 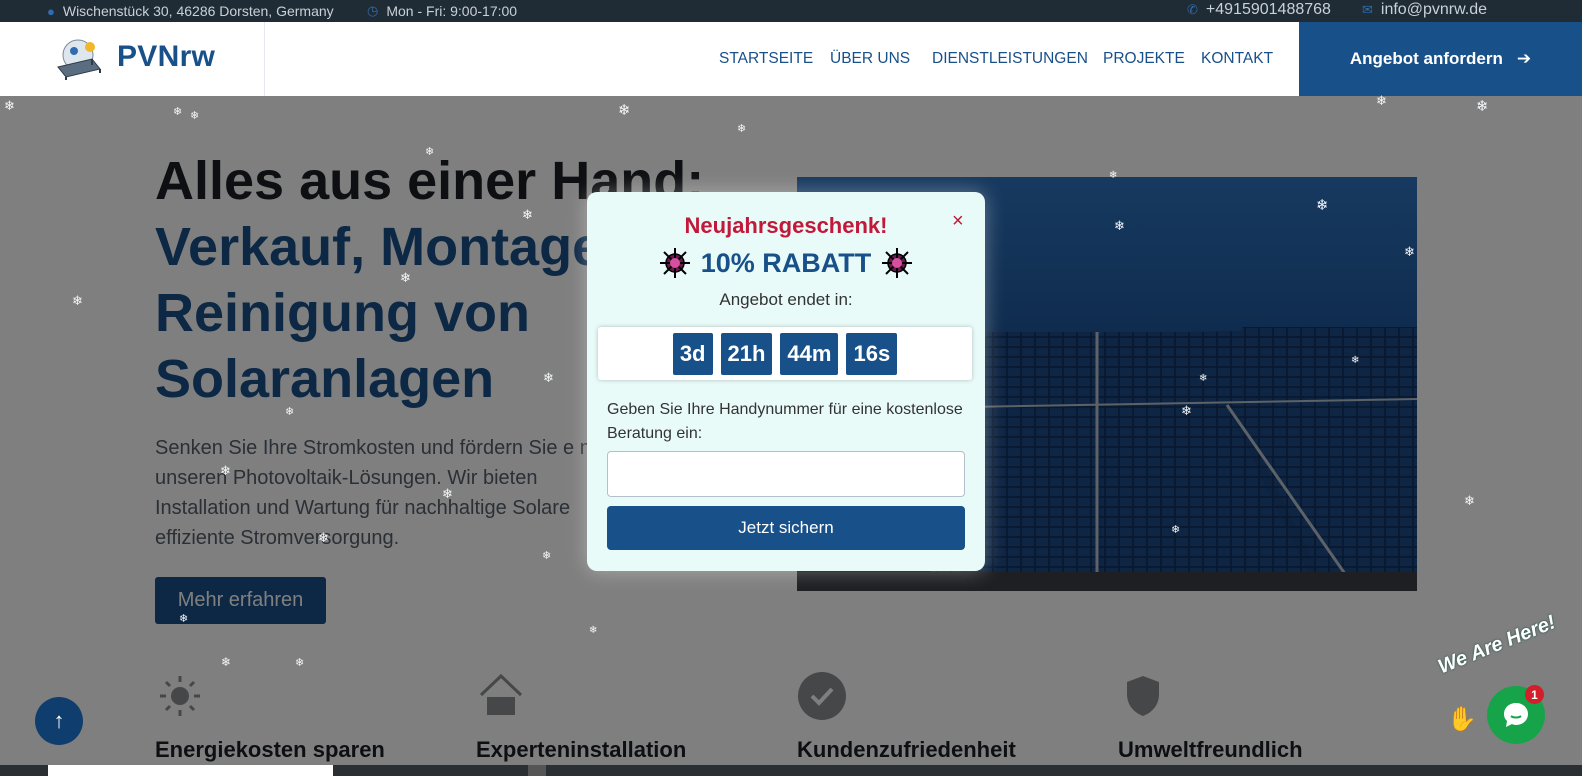 What do you see at coordinates (692, 353) in the screenshot?
I see `countdown-days: 3d` at bounding box center [692, 353].